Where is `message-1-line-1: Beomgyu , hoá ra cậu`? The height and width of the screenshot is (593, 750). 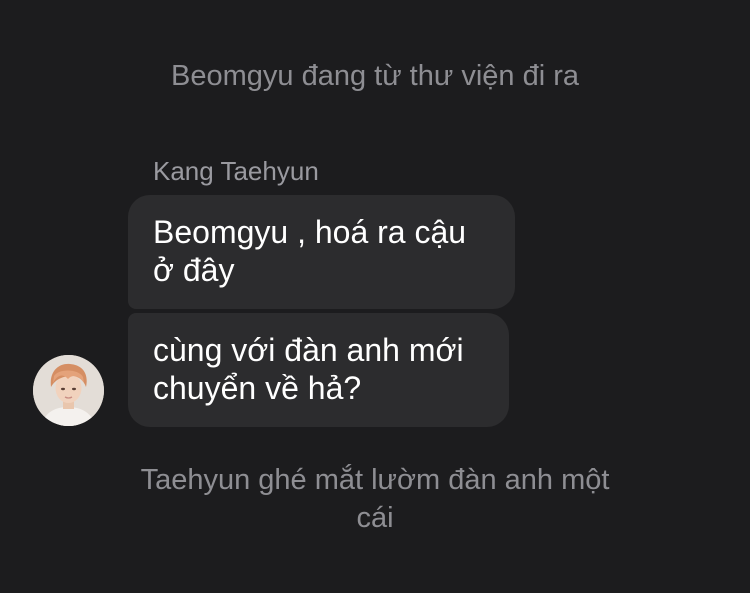
message-1-line-1: Beomgyu , hoá ra cậu is located at coordinates (310, 232).